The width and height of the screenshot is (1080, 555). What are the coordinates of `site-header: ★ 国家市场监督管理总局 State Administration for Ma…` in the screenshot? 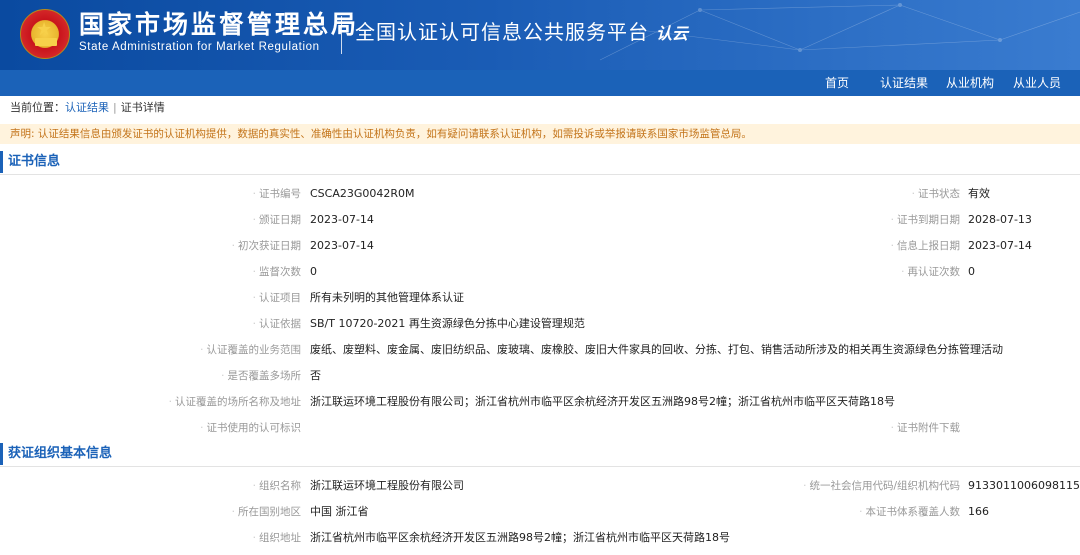 It's located at (540, 35).